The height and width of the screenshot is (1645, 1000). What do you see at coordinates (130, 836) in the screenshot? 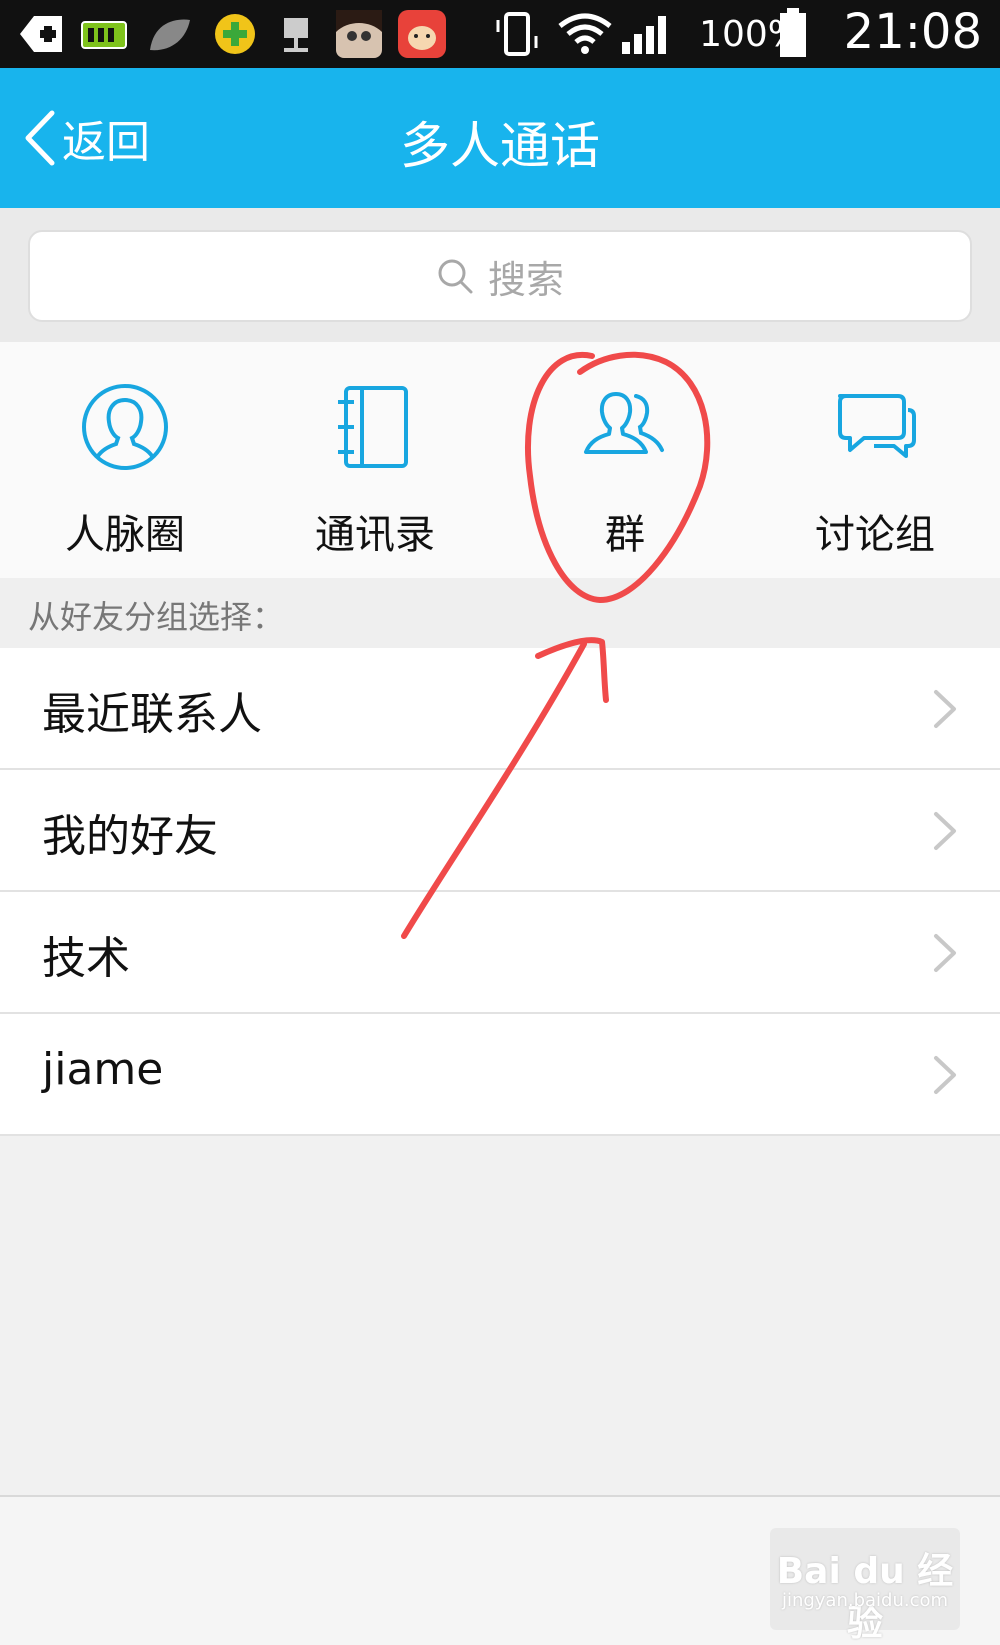
I see `list-item-label: 我的好友` at bounding box center [130, 836].